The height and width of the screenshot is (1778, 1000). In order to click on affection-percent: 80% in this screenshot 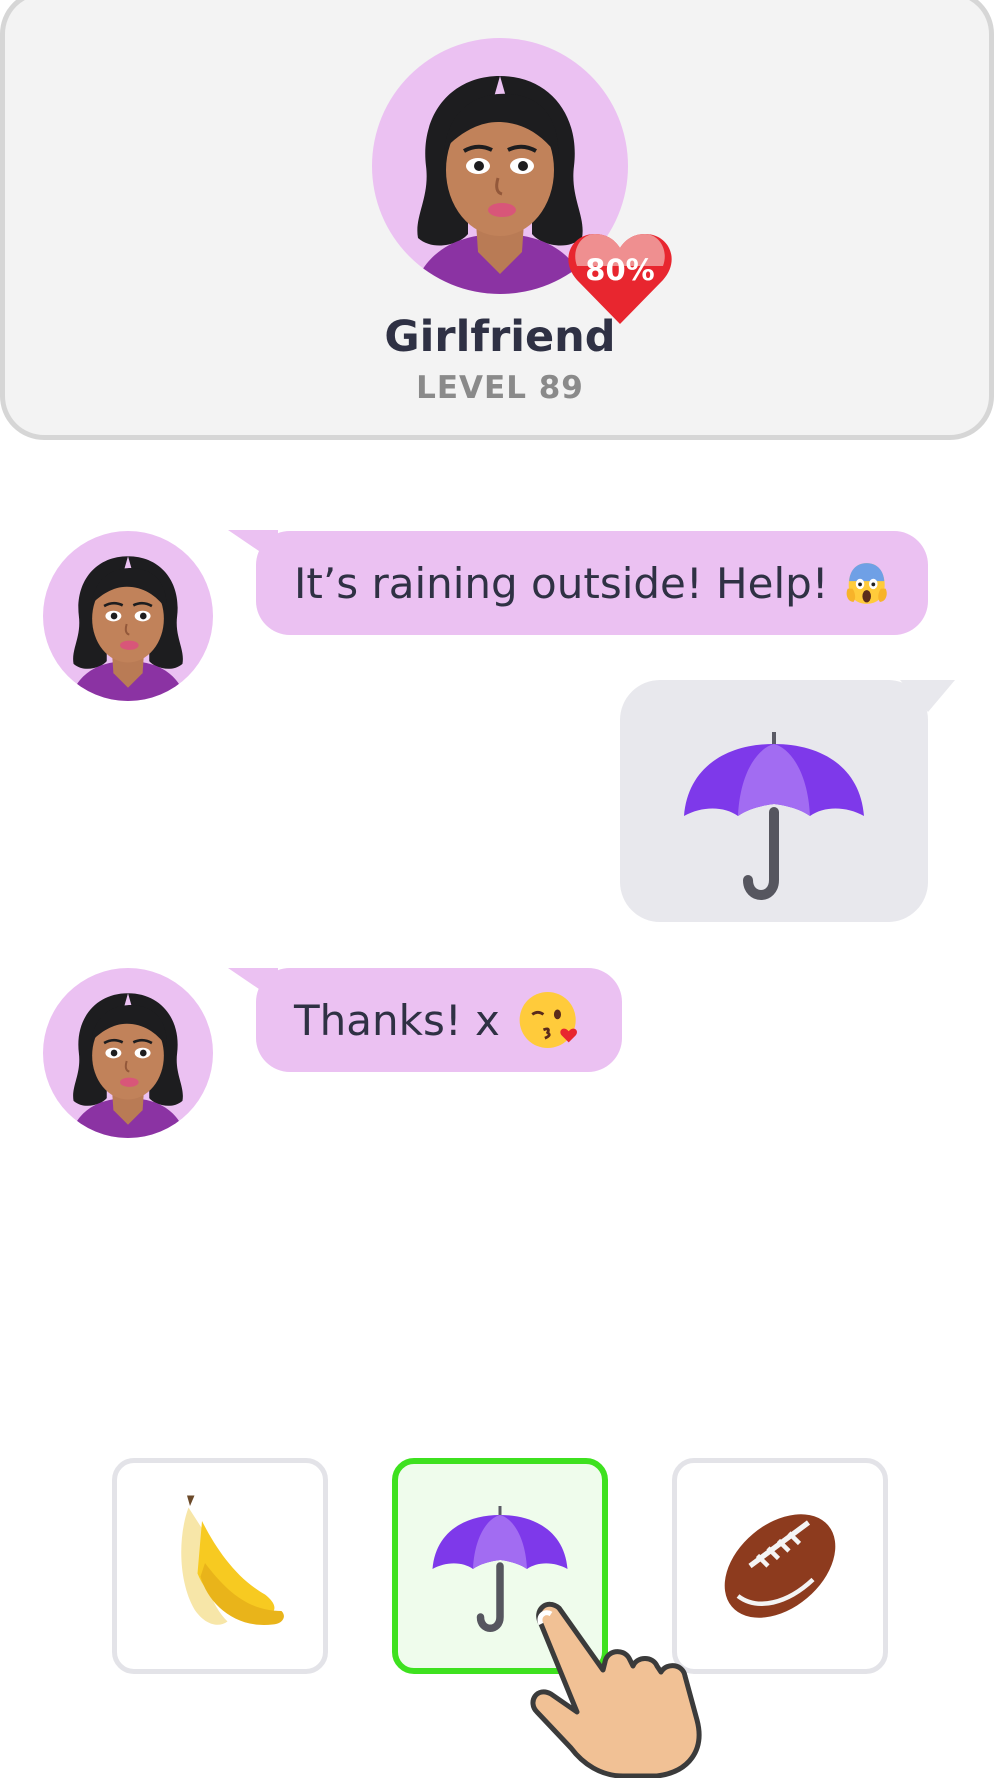, I will do `click(620, 270)`.